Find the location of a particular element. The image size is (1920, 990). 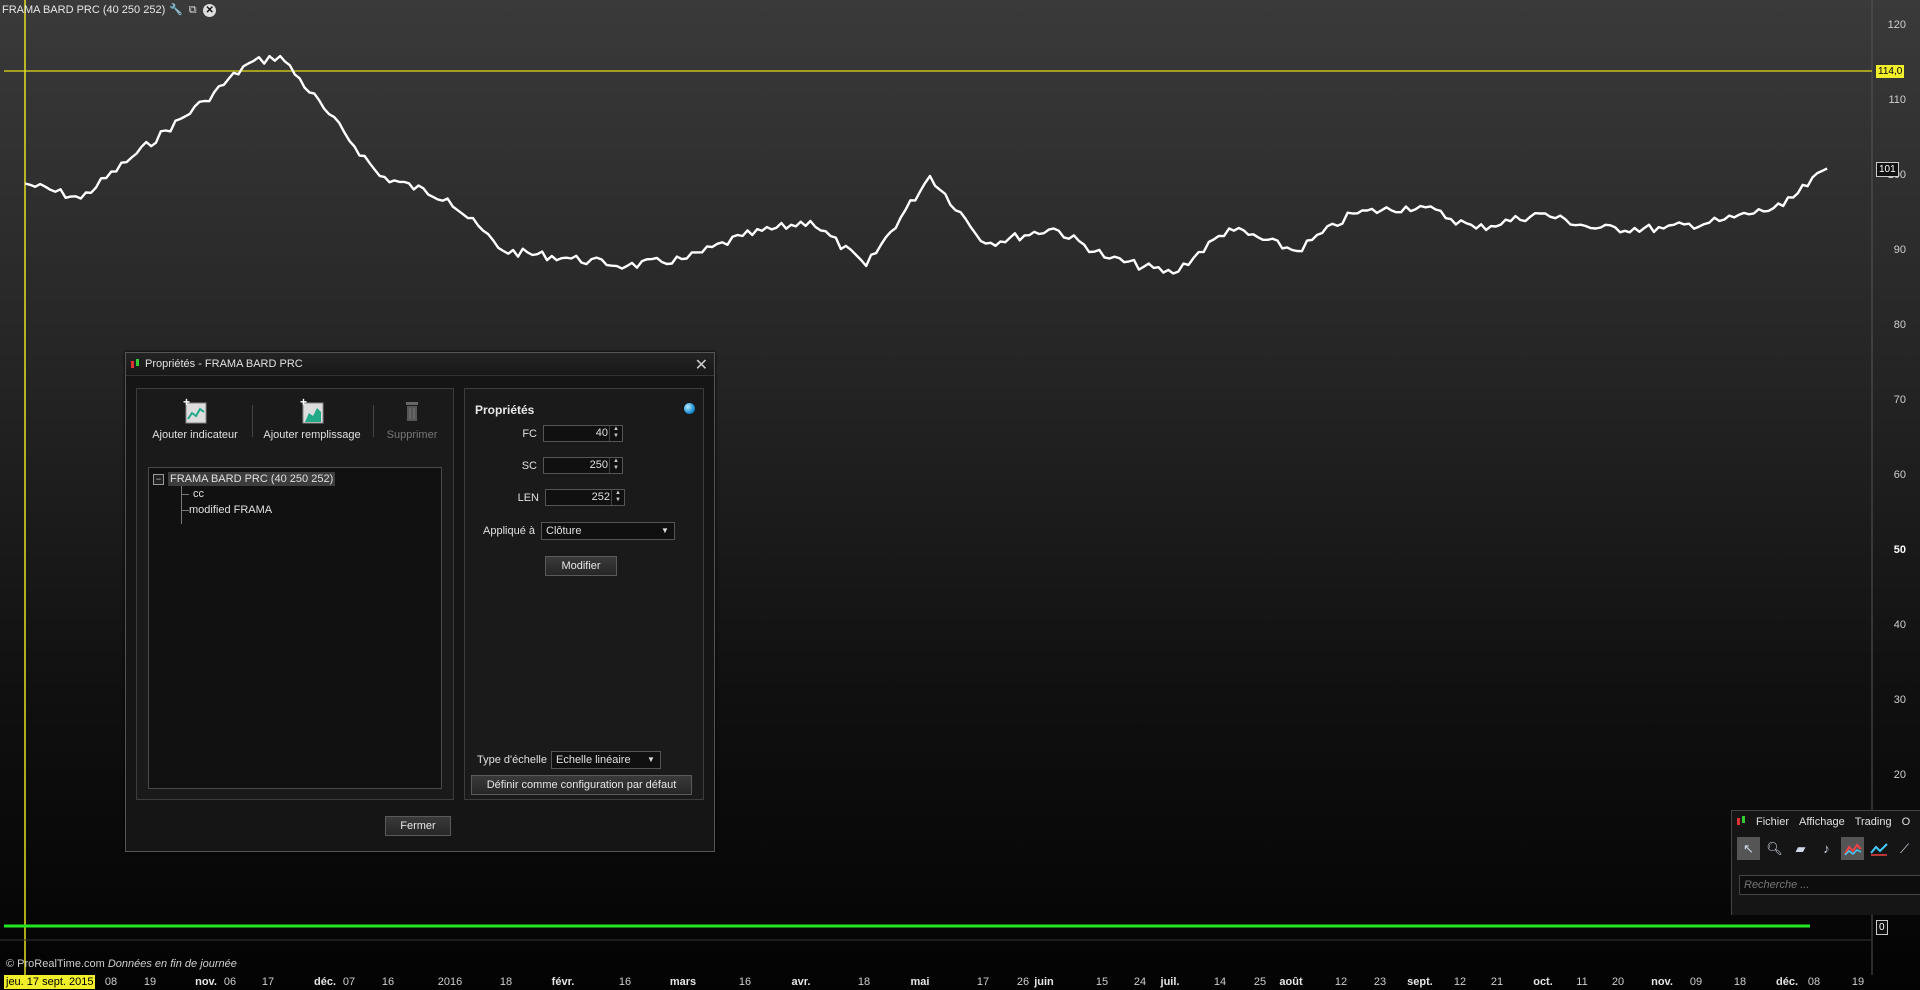

close-indicator-icon: ✕ is located at coordinates (210, 10).